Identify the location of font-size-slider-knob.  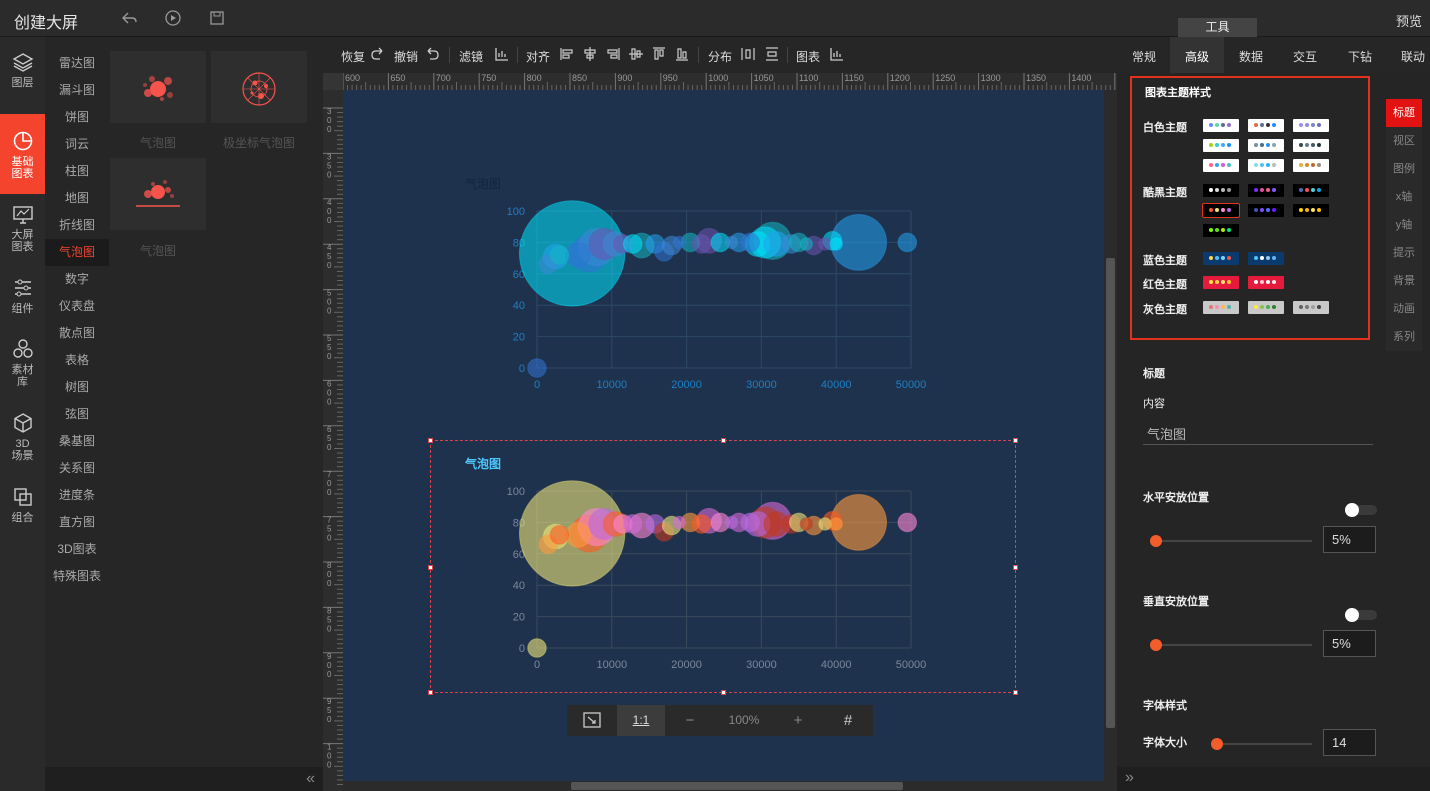
(1217, 744).